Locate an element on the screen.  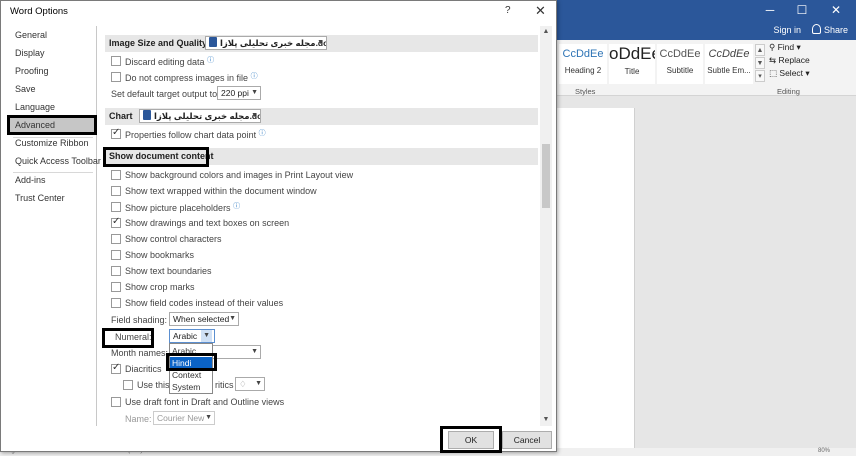
properties-follow-text: Properties follow chart data point is located at coordinates (191, 135).